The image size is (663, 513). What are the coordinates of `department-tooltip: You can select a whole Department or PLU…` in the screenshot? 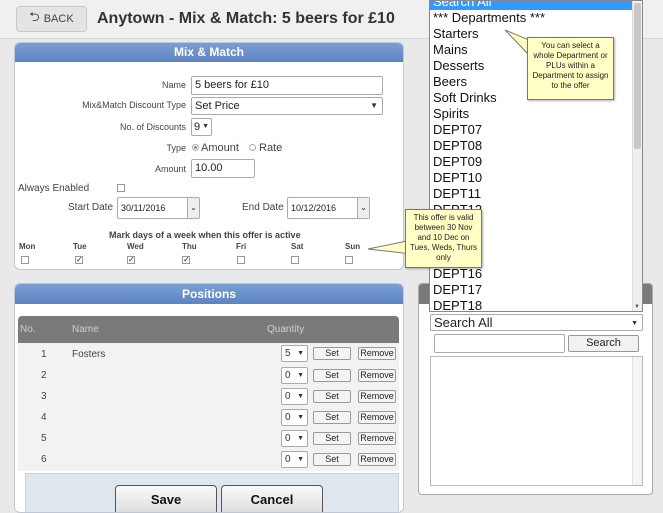 It's located at (570, 68).